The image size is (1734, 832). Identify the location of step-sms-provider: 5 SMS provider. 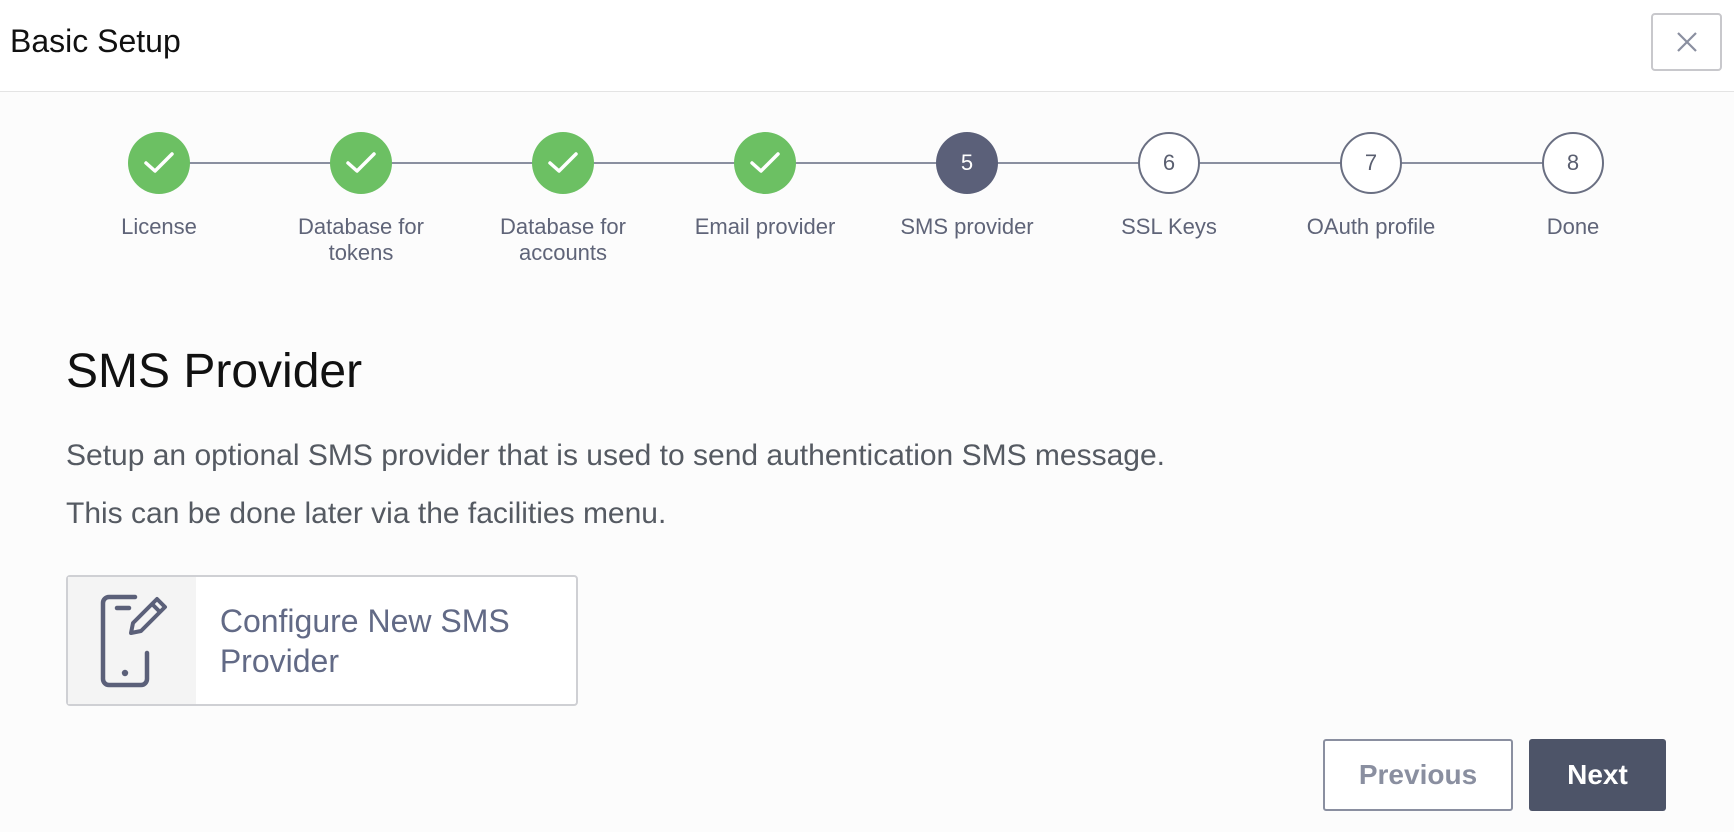
(967, 186).